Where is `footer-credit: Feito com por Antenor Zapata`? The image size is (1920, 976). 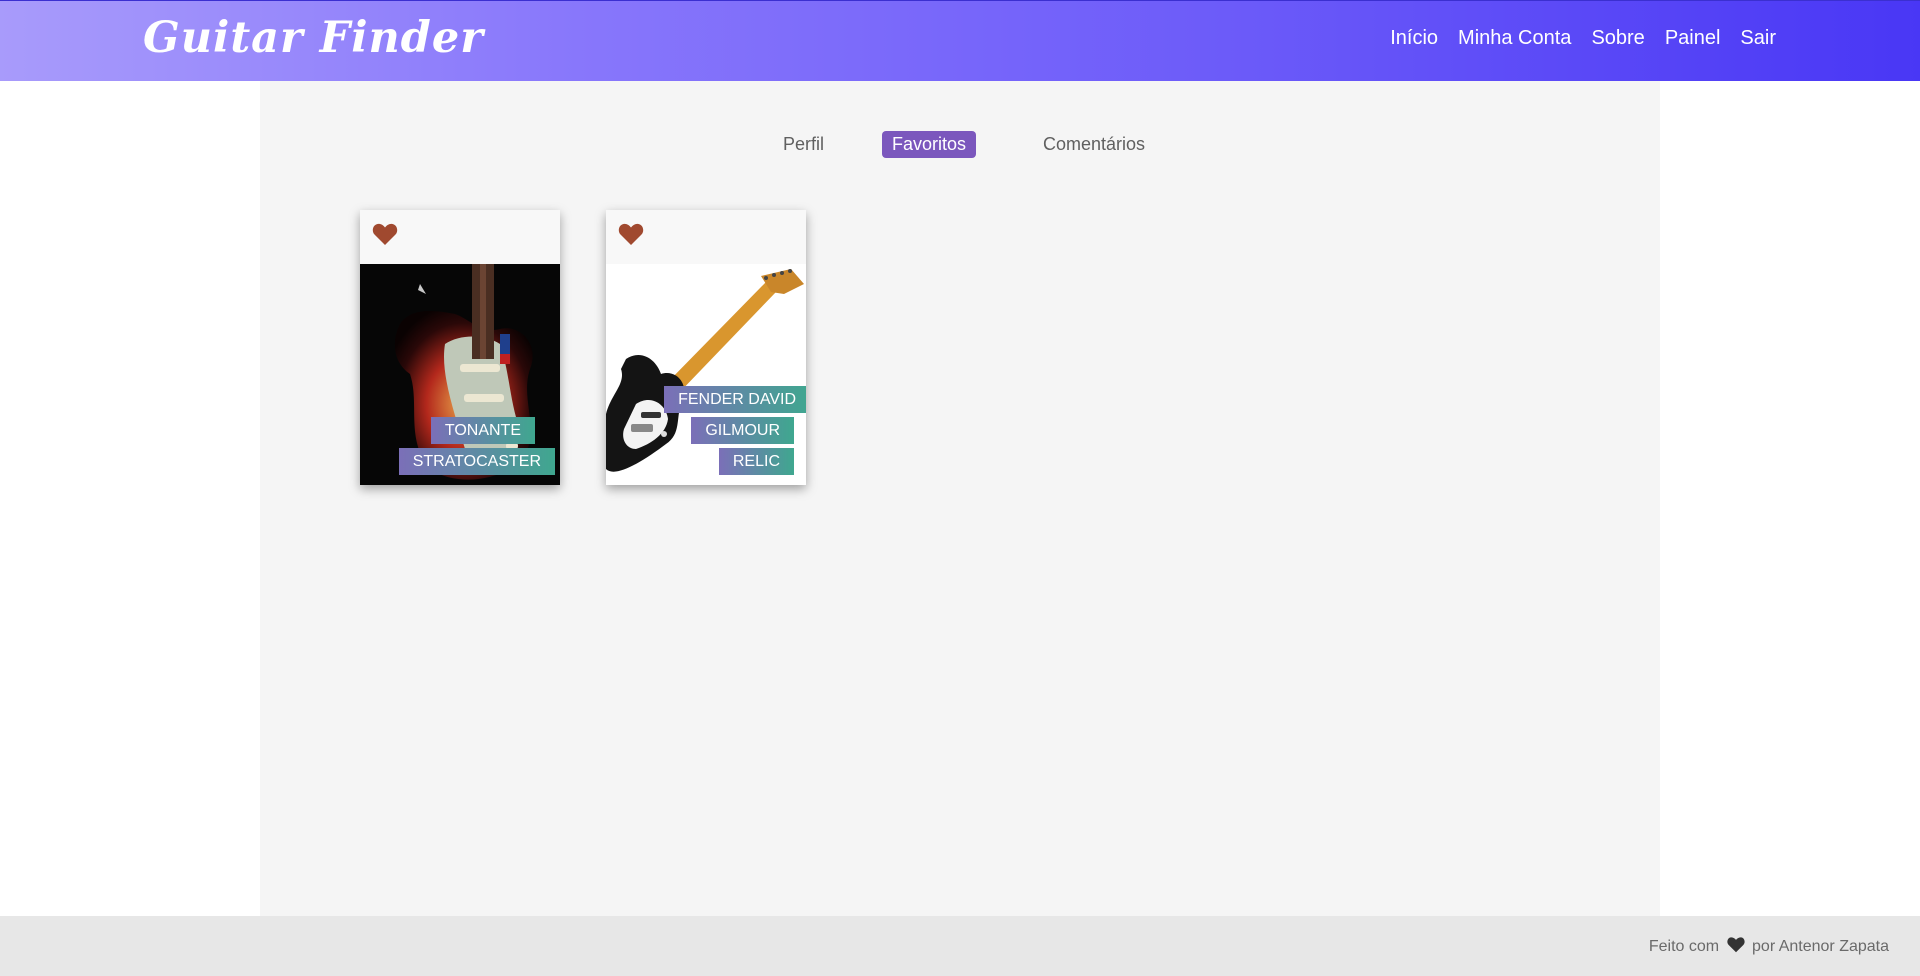
footer-credit: Feito com por Antenor Zapata is located at coordinates (1769, 946).